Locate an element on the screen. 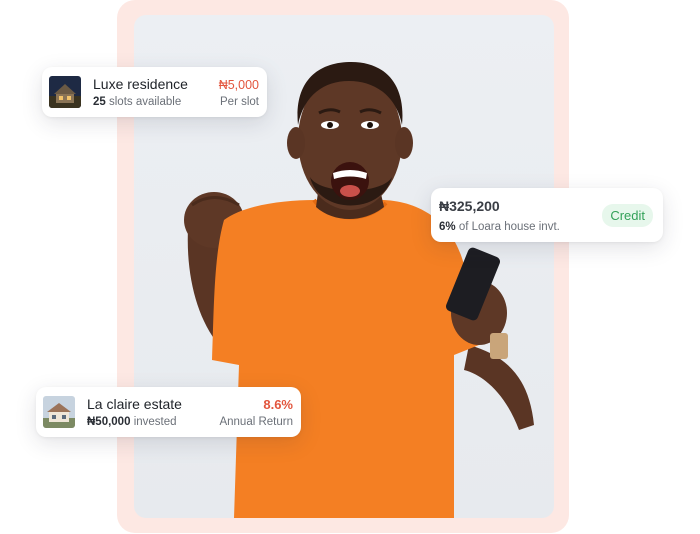 This screenshot has width=700, height=534. slots-count: 25 is located at coordinates (99, 102).